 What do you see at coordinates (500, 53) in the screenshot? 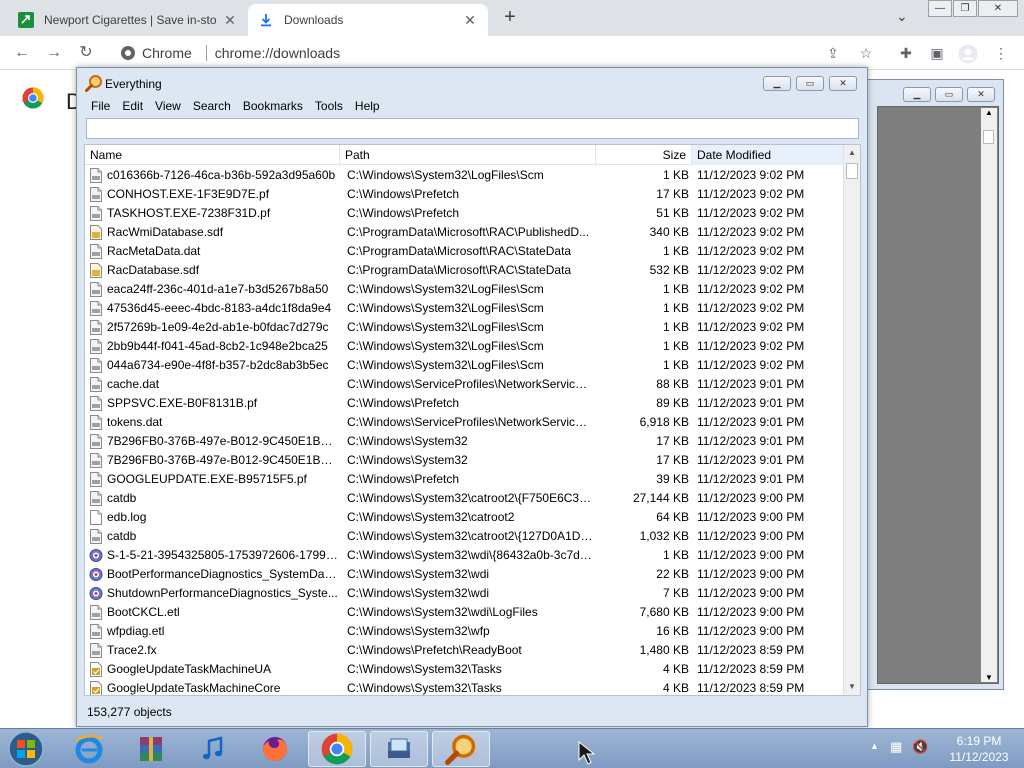
I see `omnibox: Chrome chrome://downloads` at bounding box center [500, 53].